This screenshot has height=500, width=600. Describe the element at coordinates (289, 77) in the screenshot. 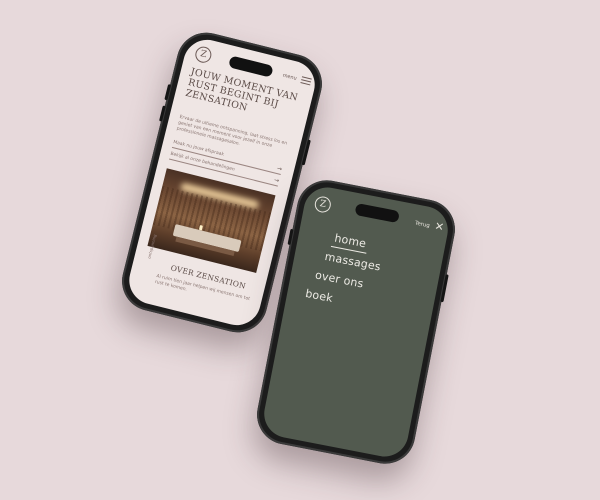

I see `menu-label: menu` at that location.